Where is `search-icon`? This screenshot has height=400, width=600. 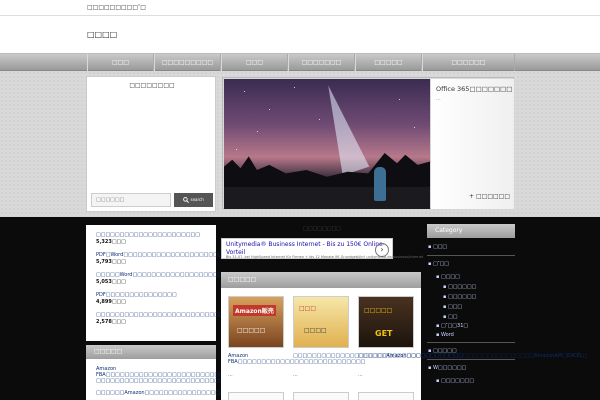
search-icon is located at coordinates (186, 200).